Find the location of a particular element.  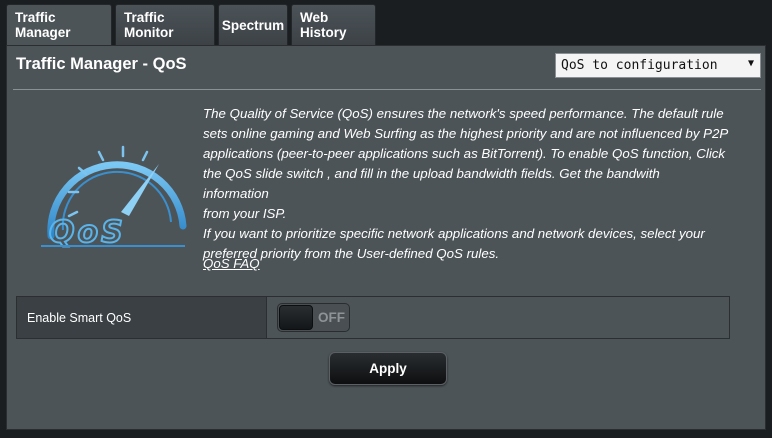

divider is located at coordinates (387, 89).